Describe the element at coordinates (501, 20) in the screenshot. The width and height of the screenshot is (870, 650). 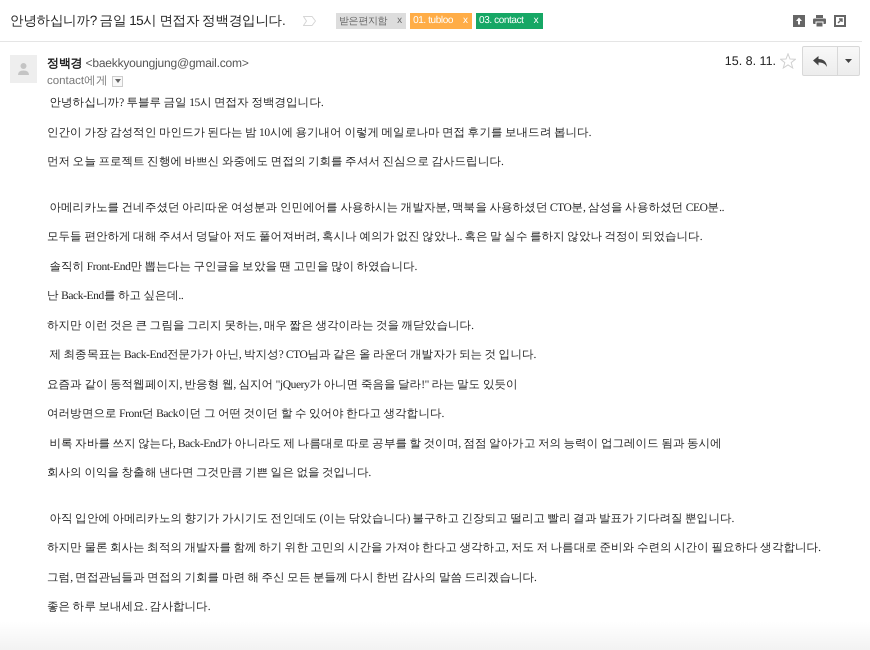
I see `label-name: 03. contact` at that location.